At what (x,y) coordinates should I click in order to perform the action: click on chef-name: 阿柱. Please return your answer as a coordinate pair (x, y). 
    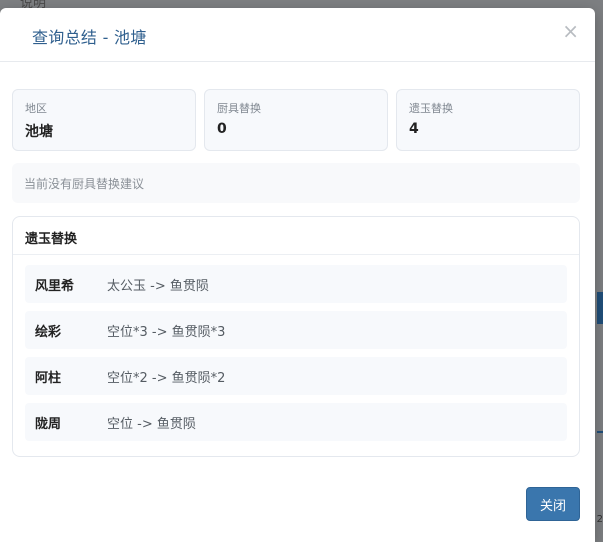
    Looking at the image, I should click on (48, 378).